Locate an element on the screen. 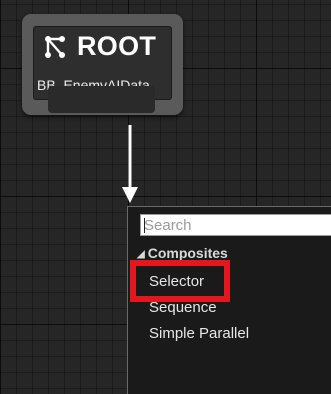 This screenshot has height=394, width=331. expand-triangle-icon: ◢ is located at coordinates (141, 254).